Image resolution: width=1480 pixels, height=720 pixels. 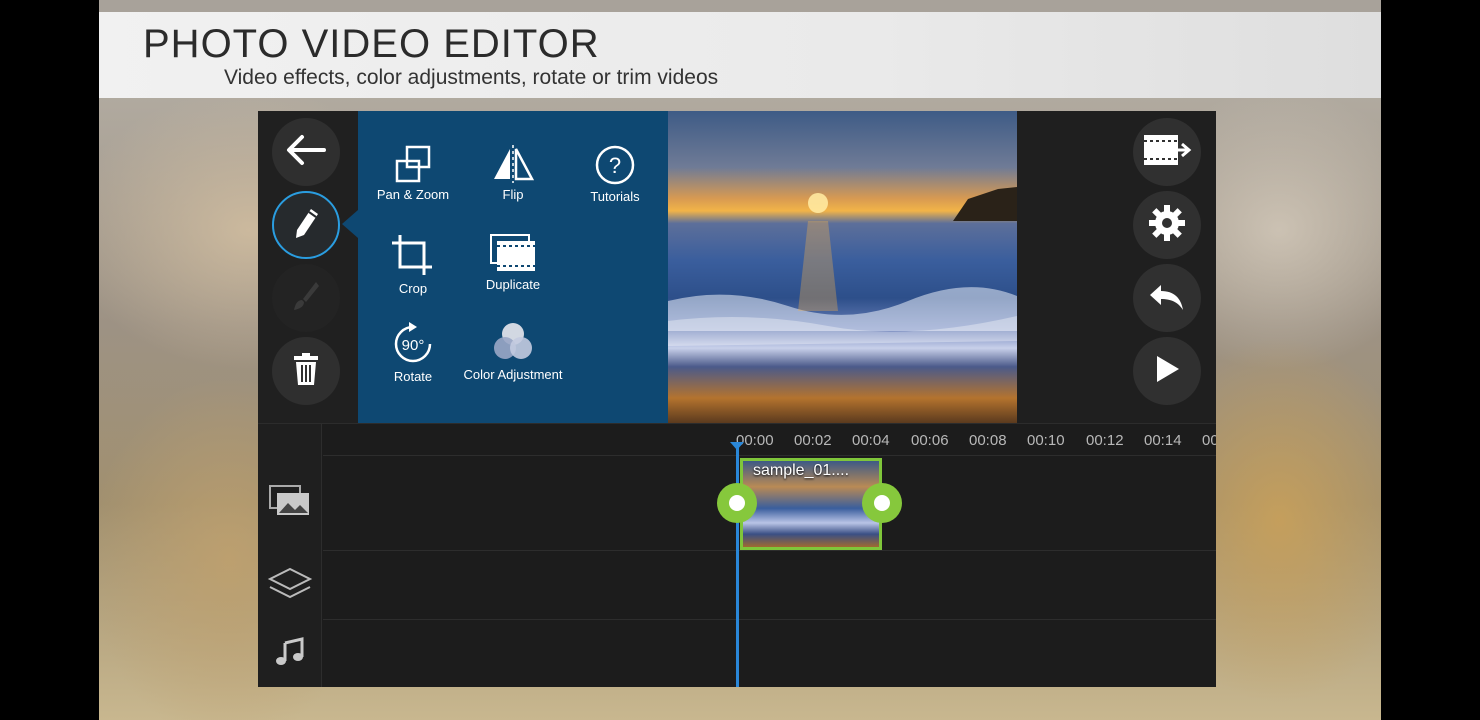 What do you see at coordinates (740, 6) in the screenshot?
I see `top-strip` at bounding box center [740, 6].